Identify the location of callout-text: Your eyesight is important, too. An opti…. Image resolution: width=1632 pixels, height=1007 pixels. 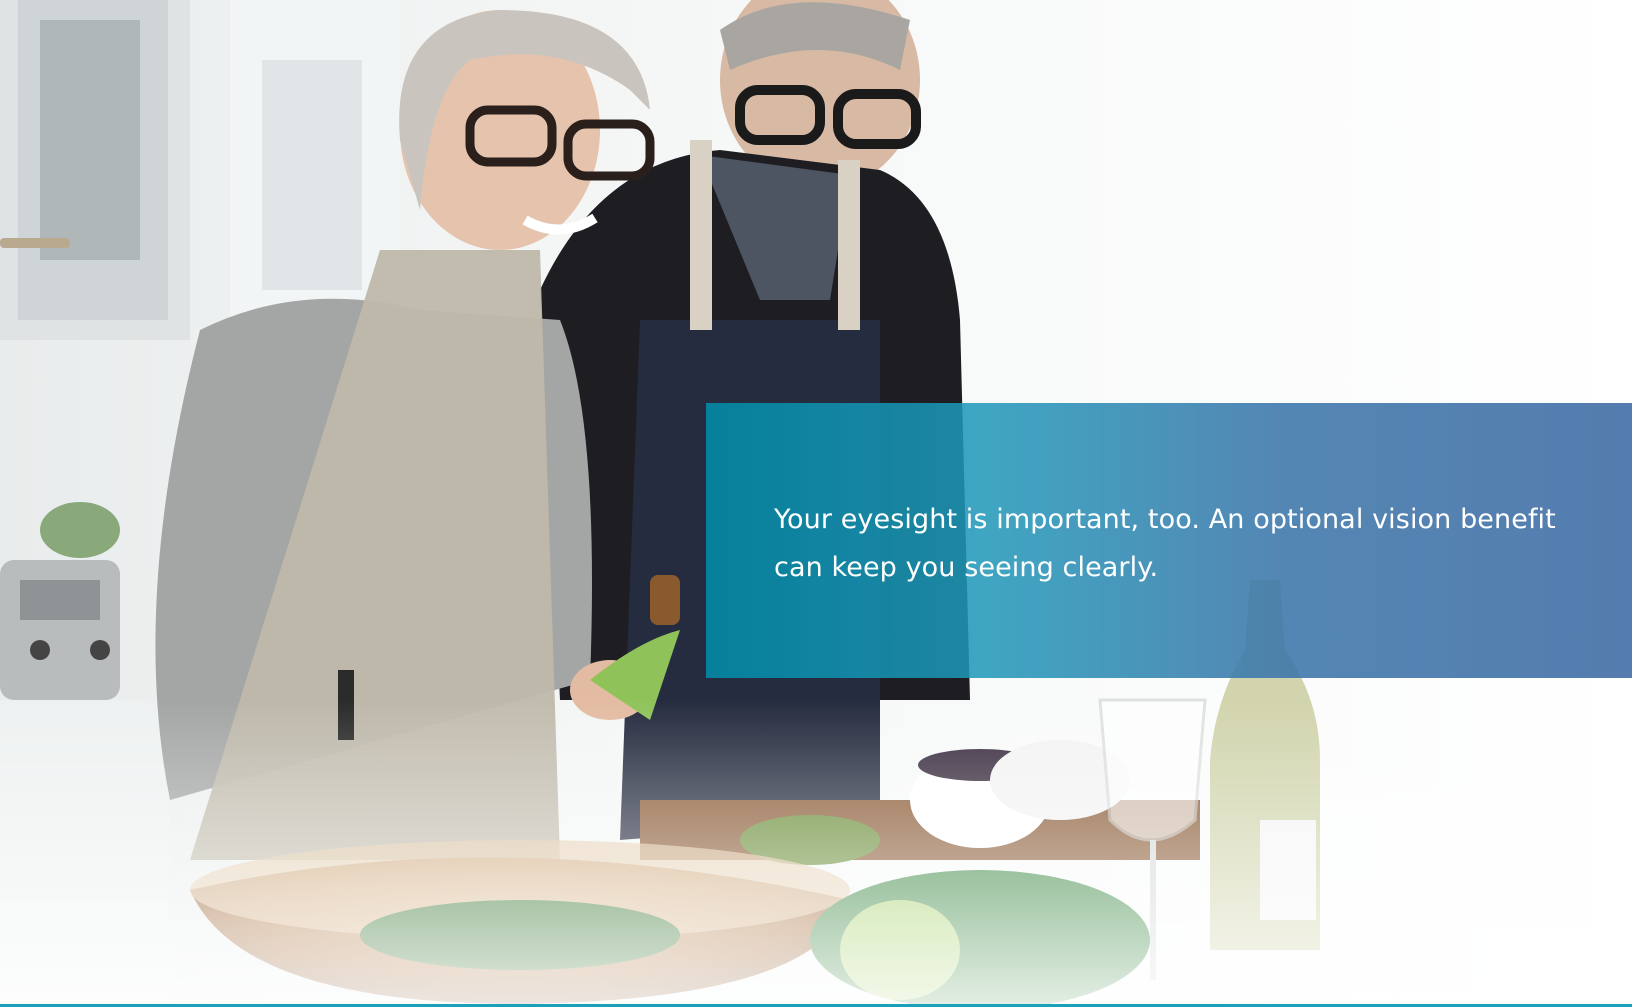
(1165, 543).